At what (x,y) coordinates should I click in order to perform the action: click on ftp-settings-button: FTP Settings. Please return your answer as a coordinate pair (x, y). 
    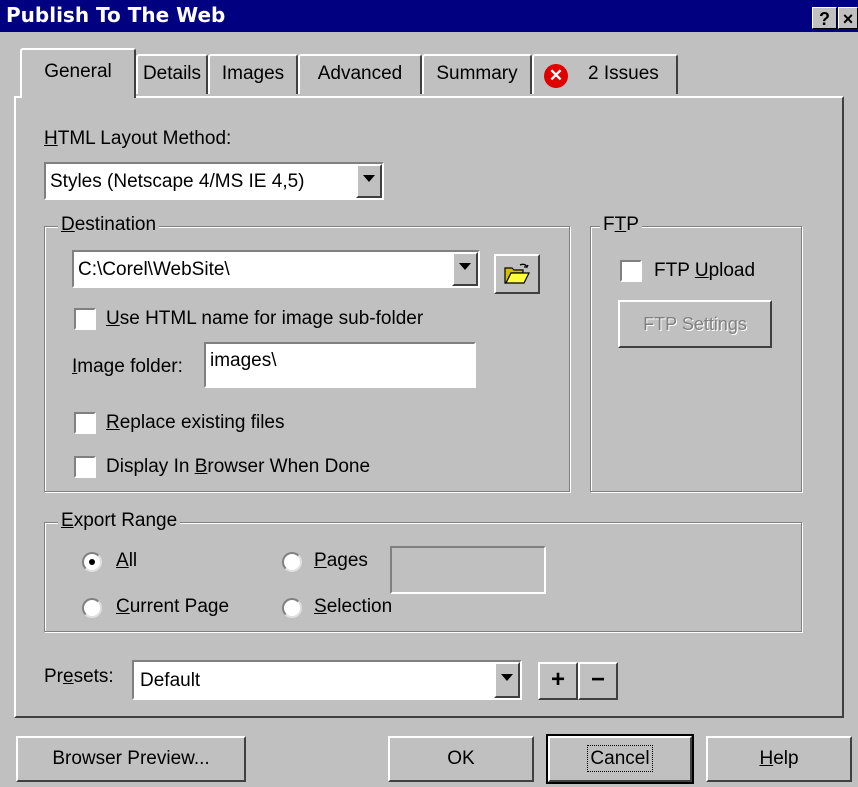
    Looking at the image, I should click on (695, 324).